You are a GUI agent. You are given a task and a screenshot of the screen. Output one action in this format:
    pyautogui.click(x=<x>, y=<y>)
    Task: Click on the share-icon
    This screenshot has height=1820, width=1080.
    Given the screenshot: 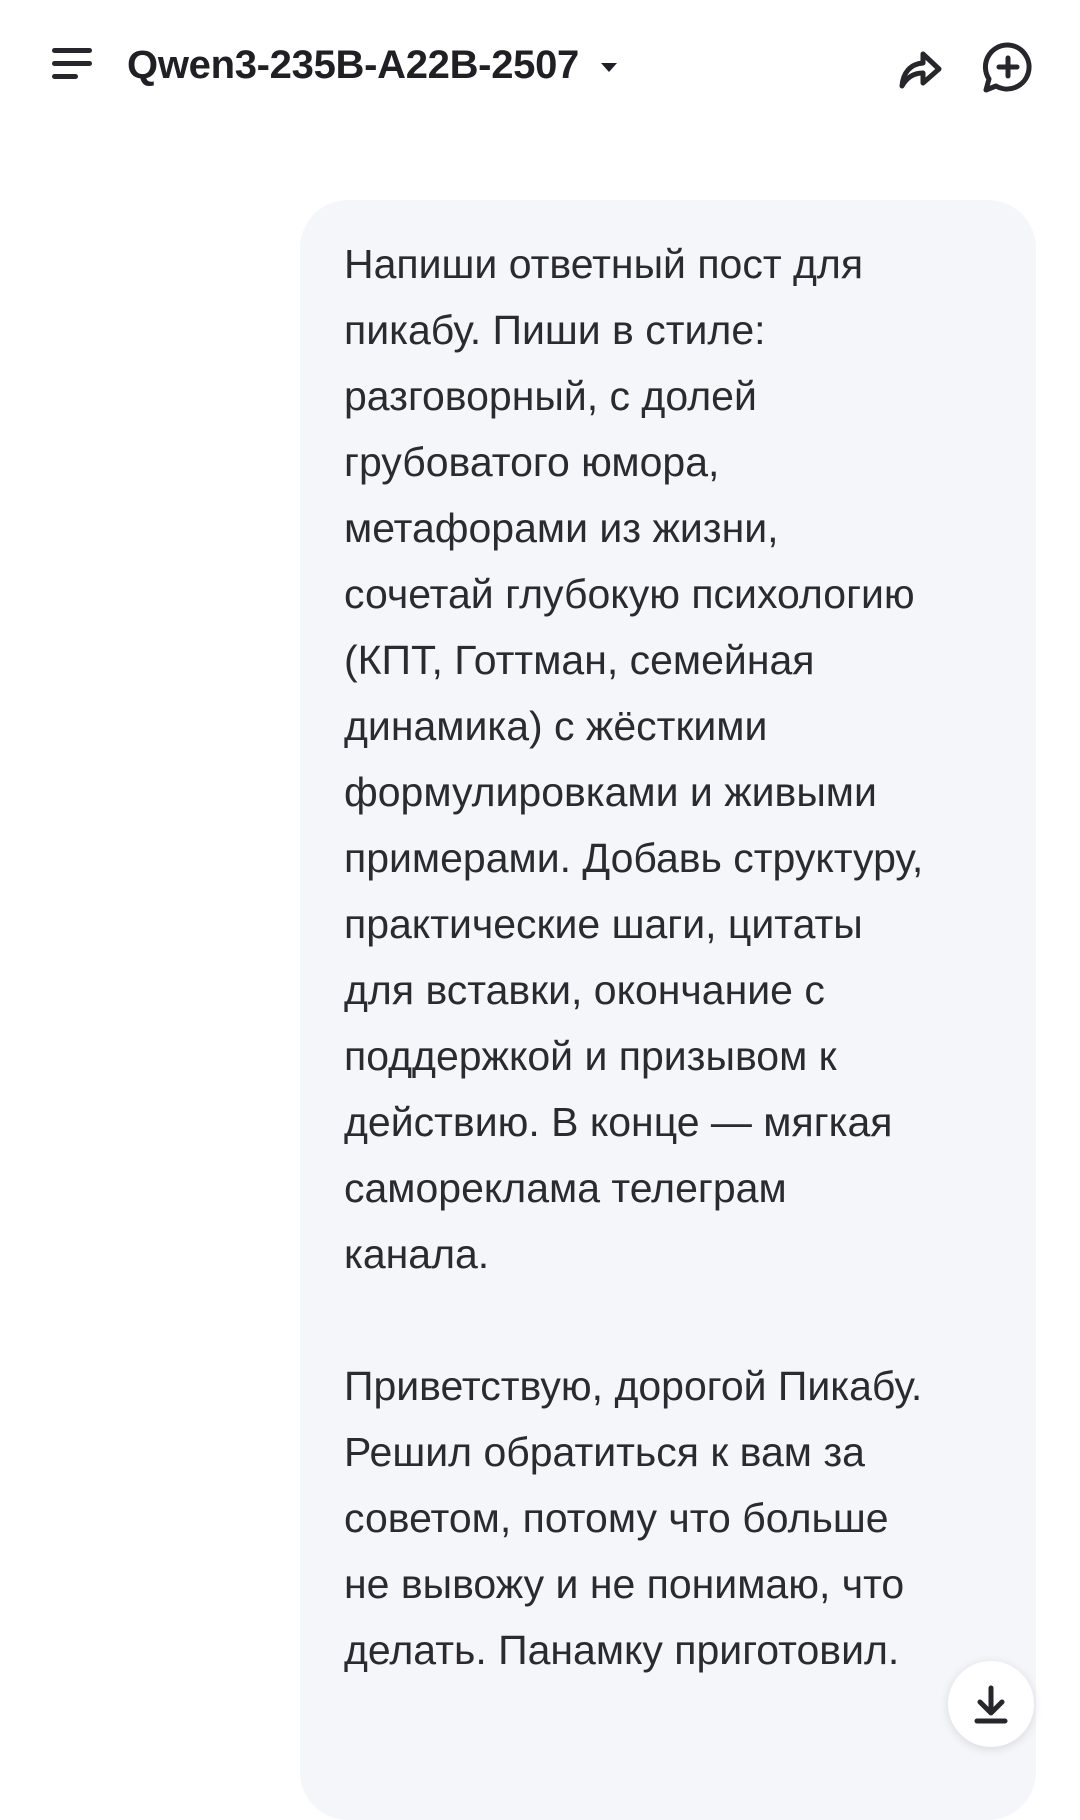 What is the action you would take?
    pyautogui.click(x=920, y=70)
    